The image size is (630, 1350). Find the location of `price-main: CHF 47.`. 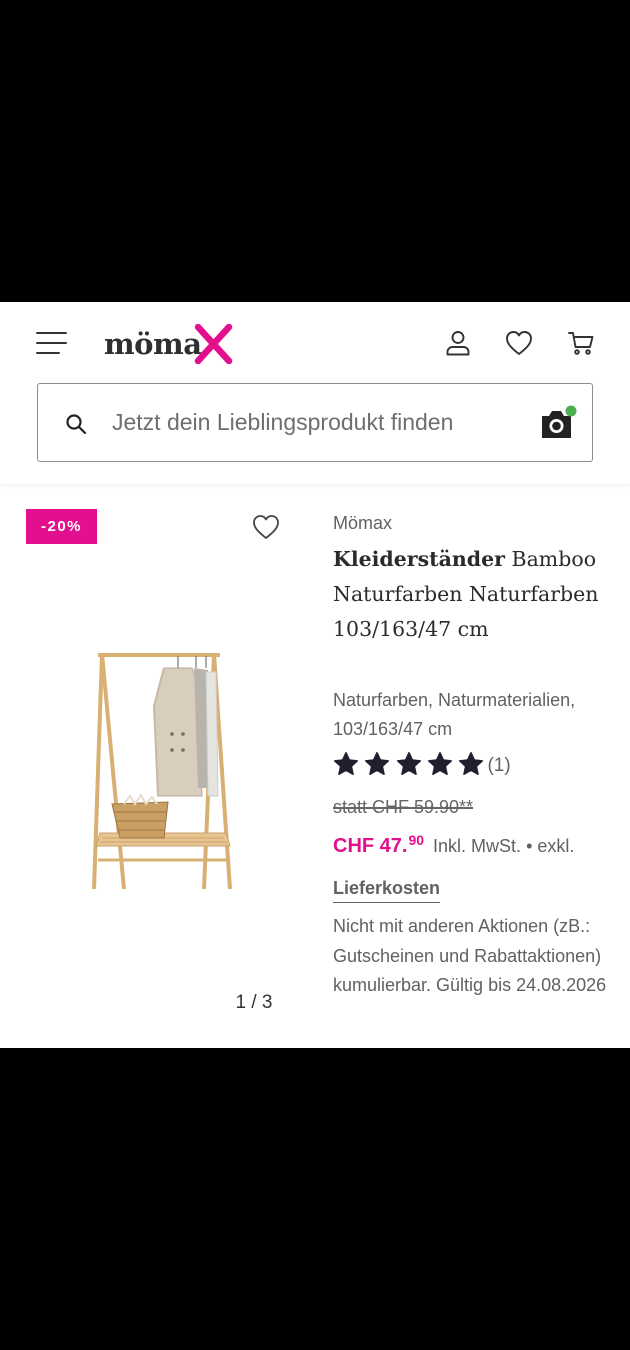

price-main: CHF 47. is located at coordinates (370, 846).